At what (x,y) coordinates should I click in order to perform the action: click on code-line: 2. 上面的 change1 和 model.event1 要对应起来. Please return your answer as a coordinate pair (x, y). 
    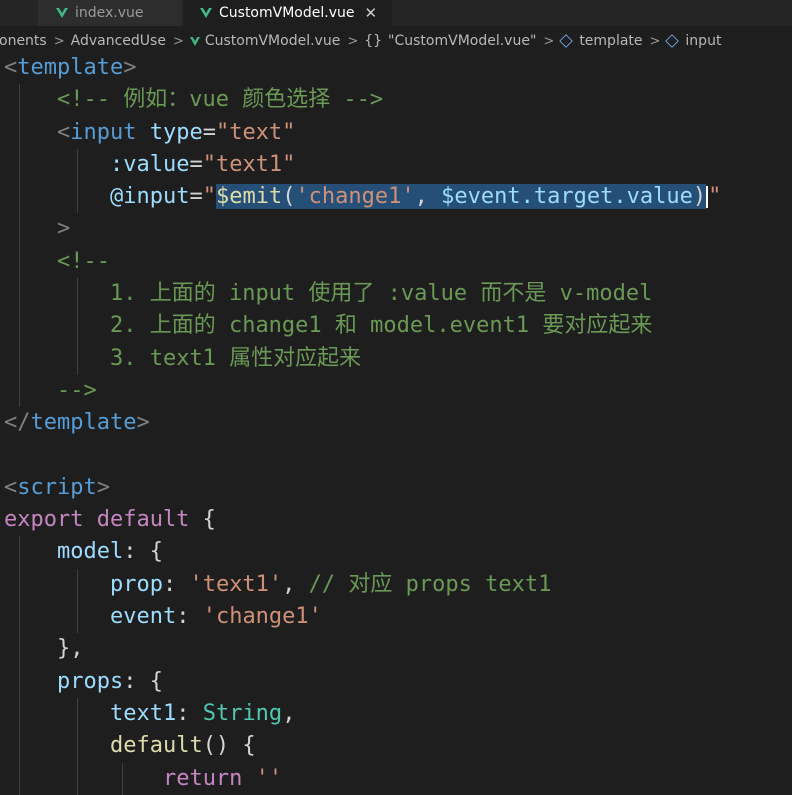
    Looking at the image, I should click on (396, 326).